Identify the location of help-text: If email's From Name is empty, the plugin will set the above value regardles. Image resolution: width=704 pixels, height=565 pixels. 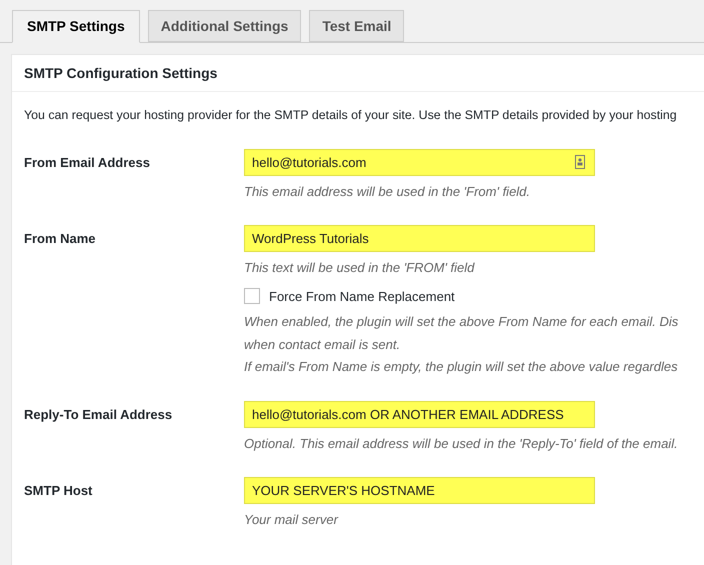
(461, 367).